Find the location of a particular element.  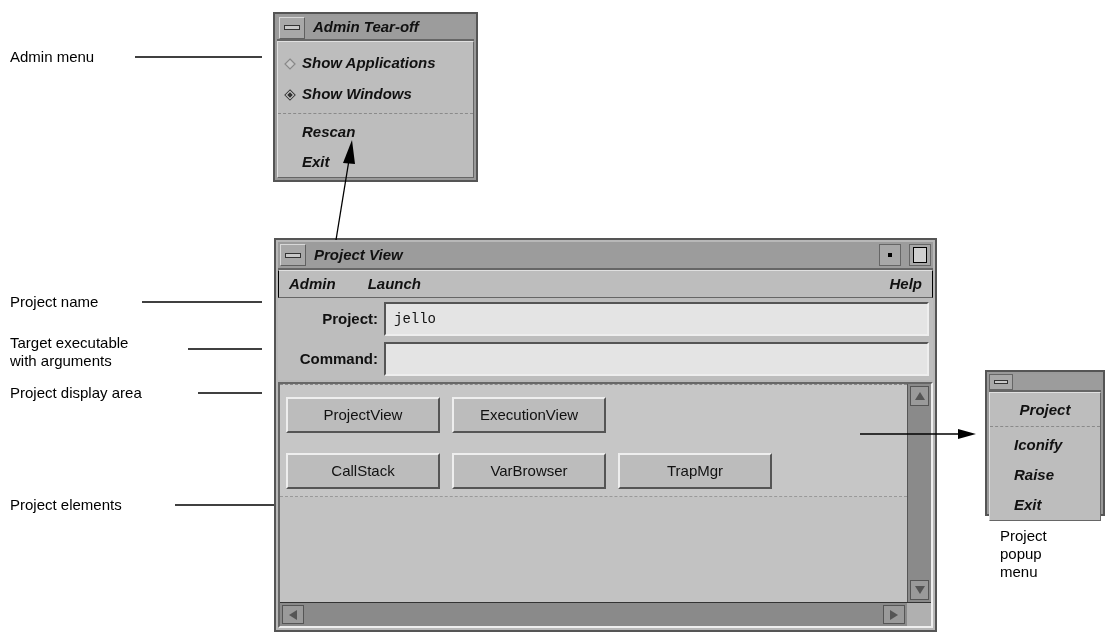

maximize-icon is located at coordinates (920, 255).